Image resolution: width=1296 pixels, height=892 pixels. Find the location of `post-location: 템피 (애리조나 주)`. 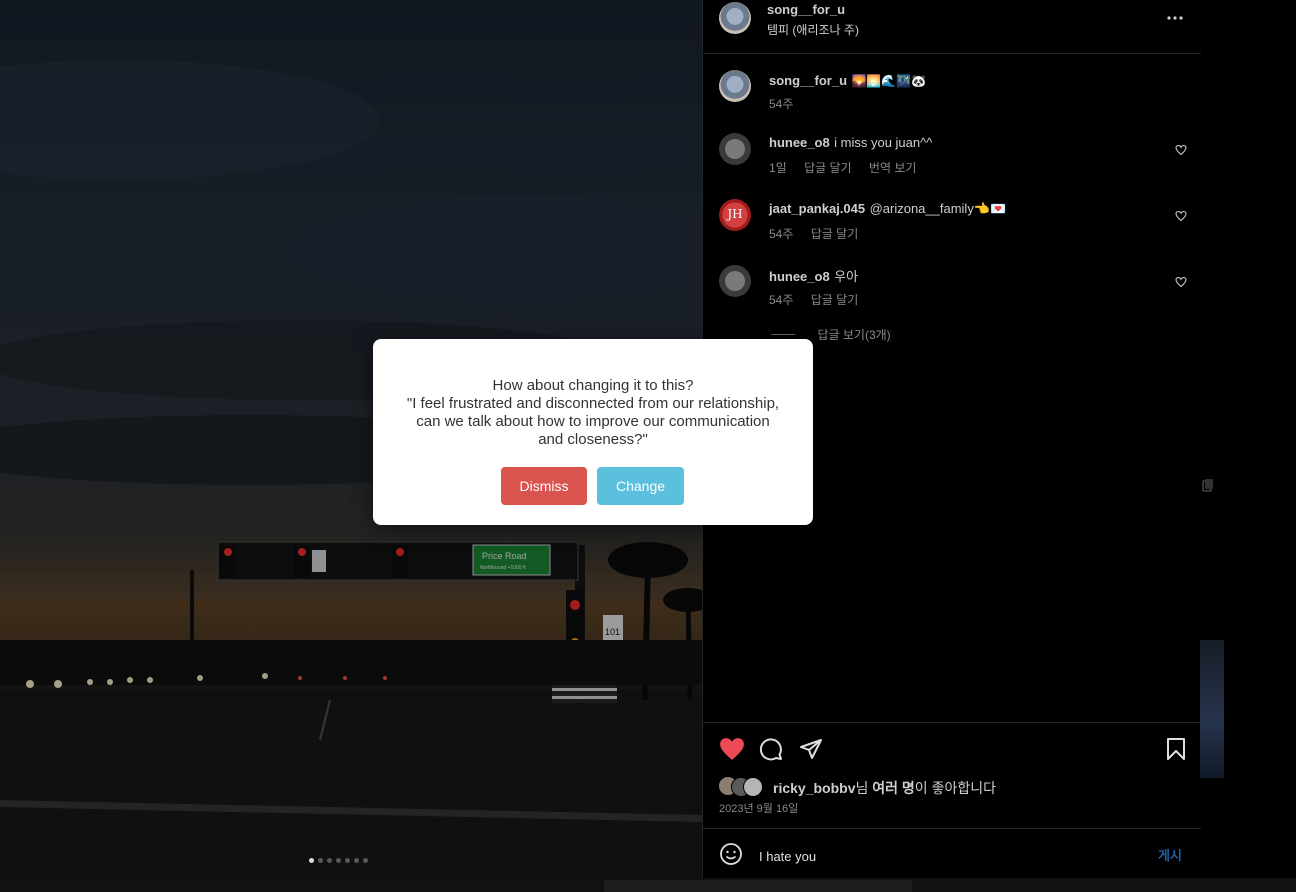

post-location: 템피 (애리조나 주) is located at coordinates (813, 29).